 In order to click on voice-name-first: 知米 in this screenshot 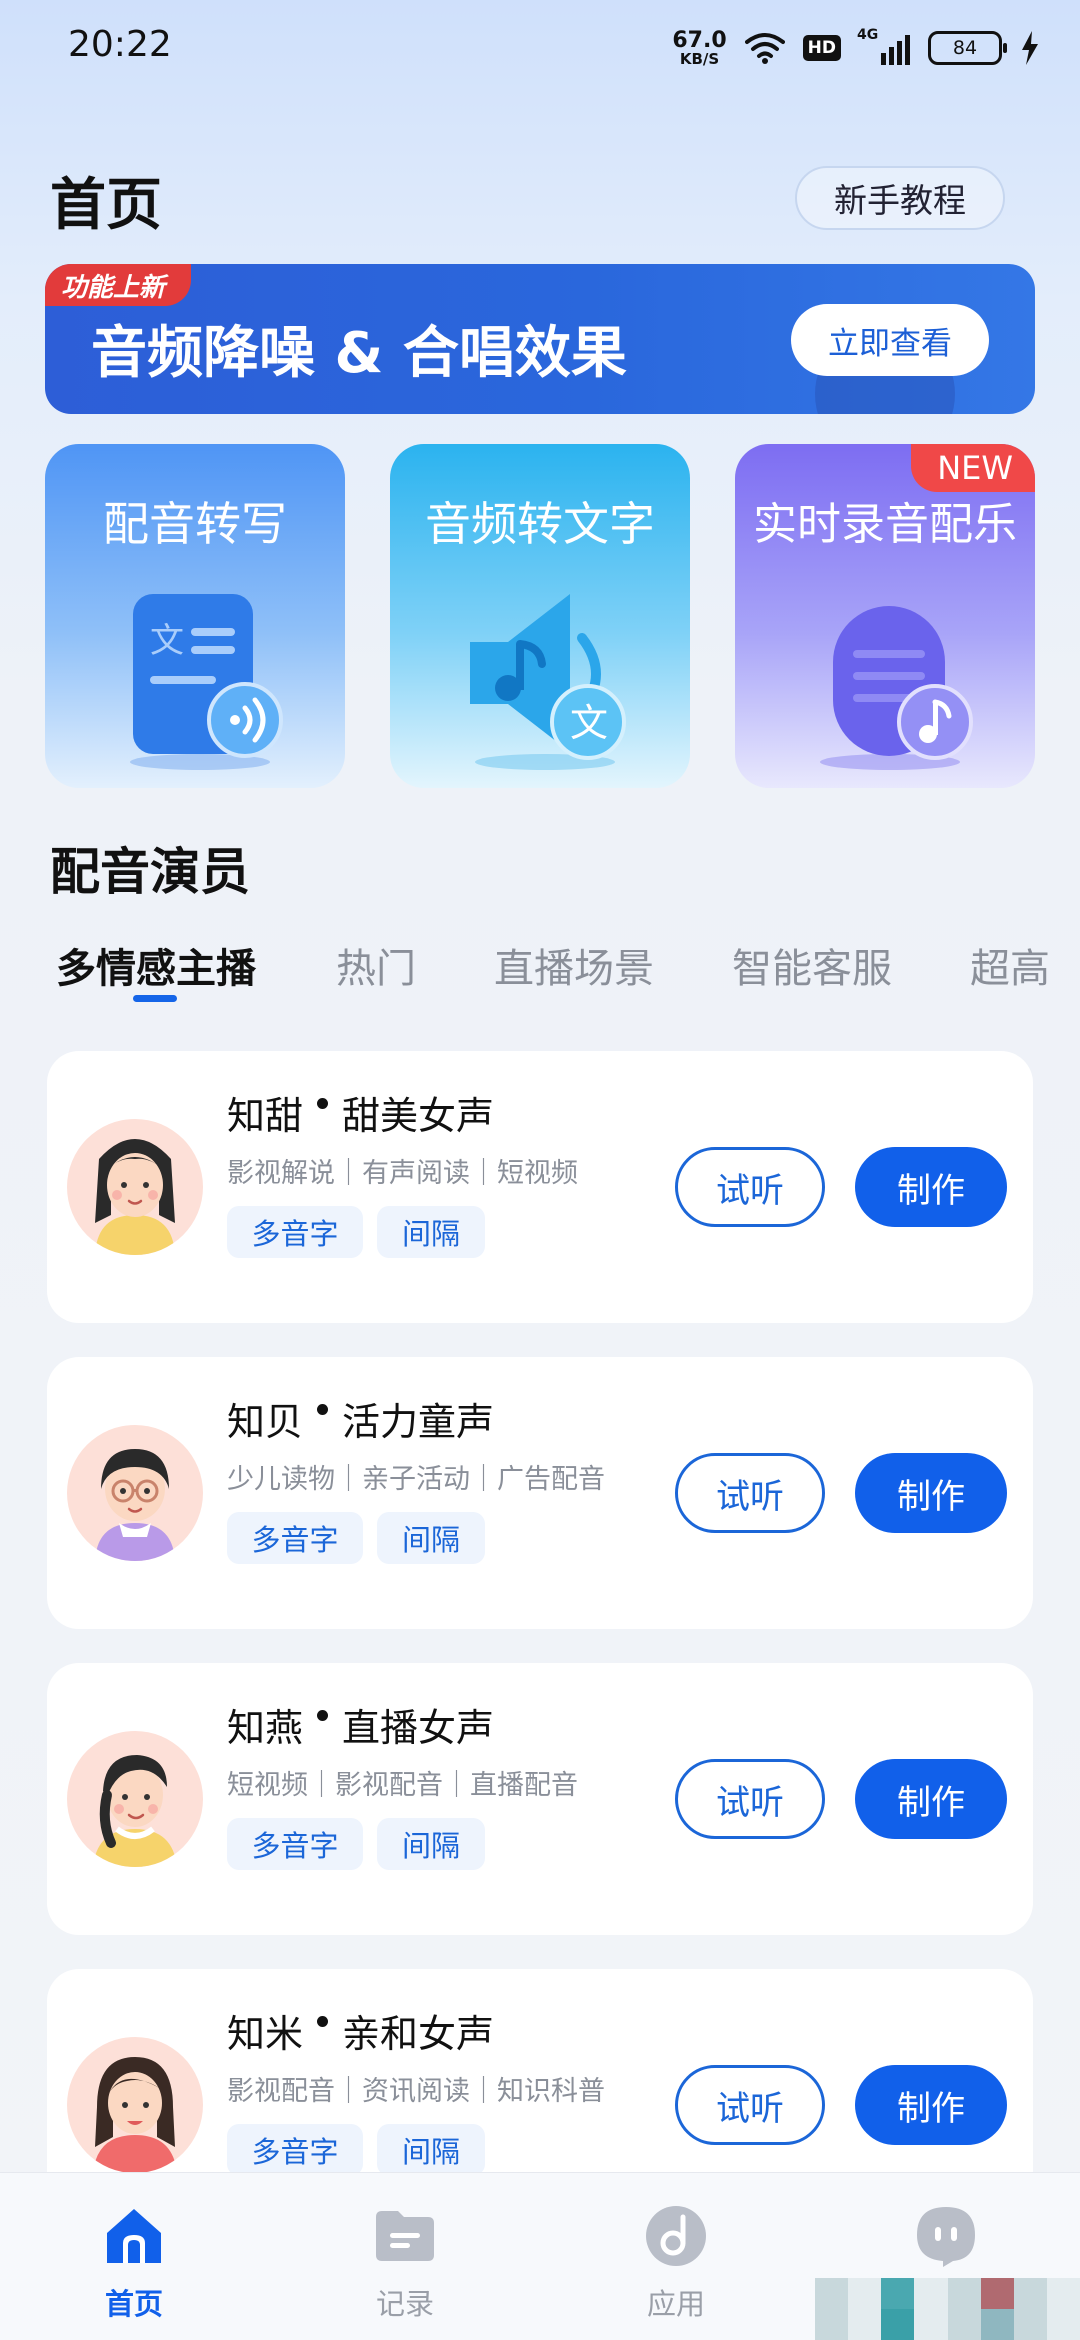, I will do `click(265, 2034)`.